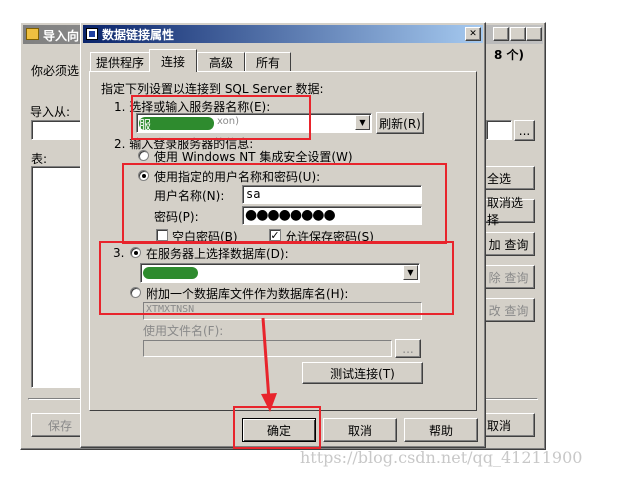 The width and height of the screenshot is (642, 478). Describe the element at coordinates (221, 117) in the screenshot. I see `annotation-box-server` at that location.